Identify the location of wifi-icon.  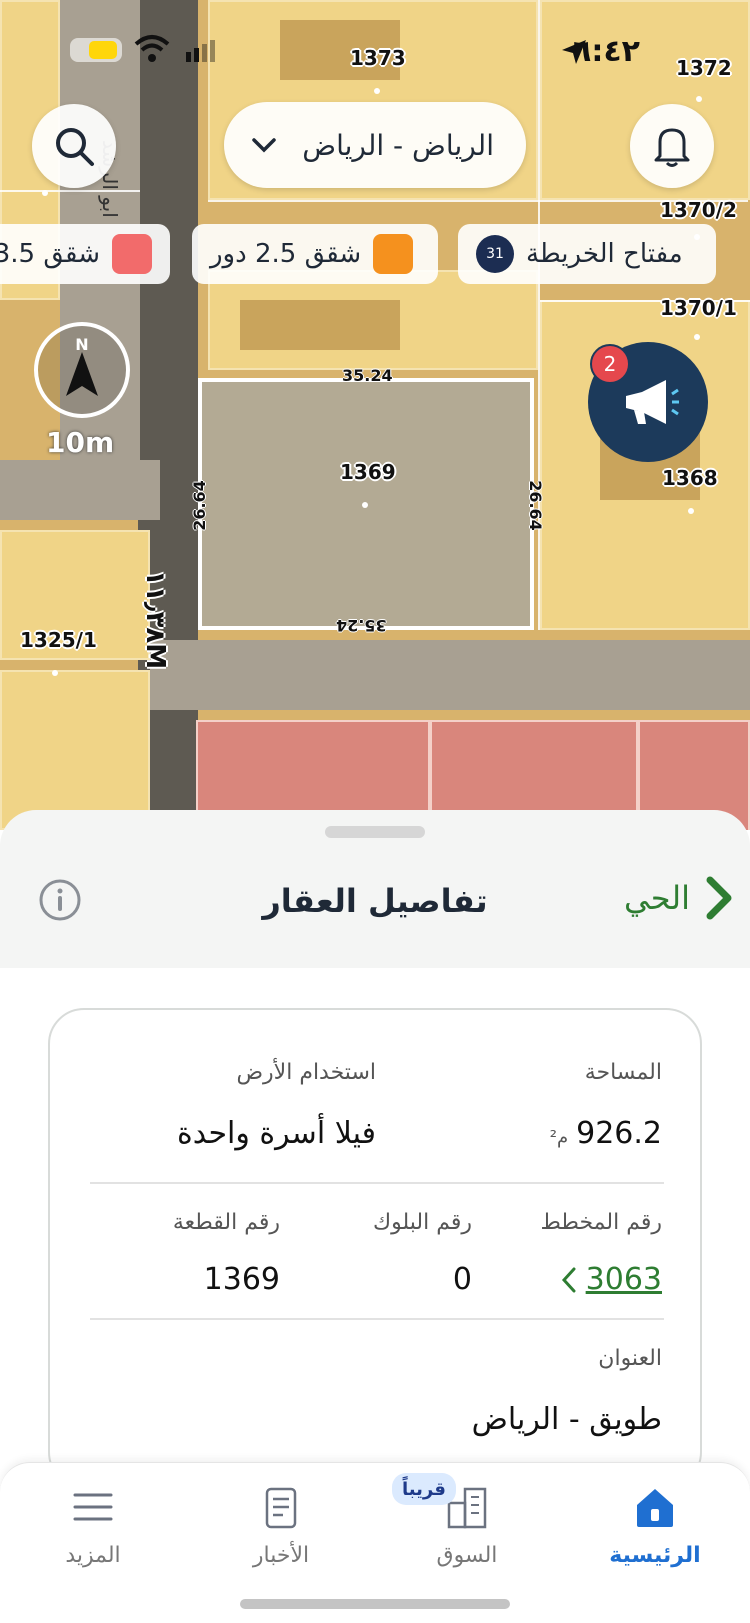
(152, 51).